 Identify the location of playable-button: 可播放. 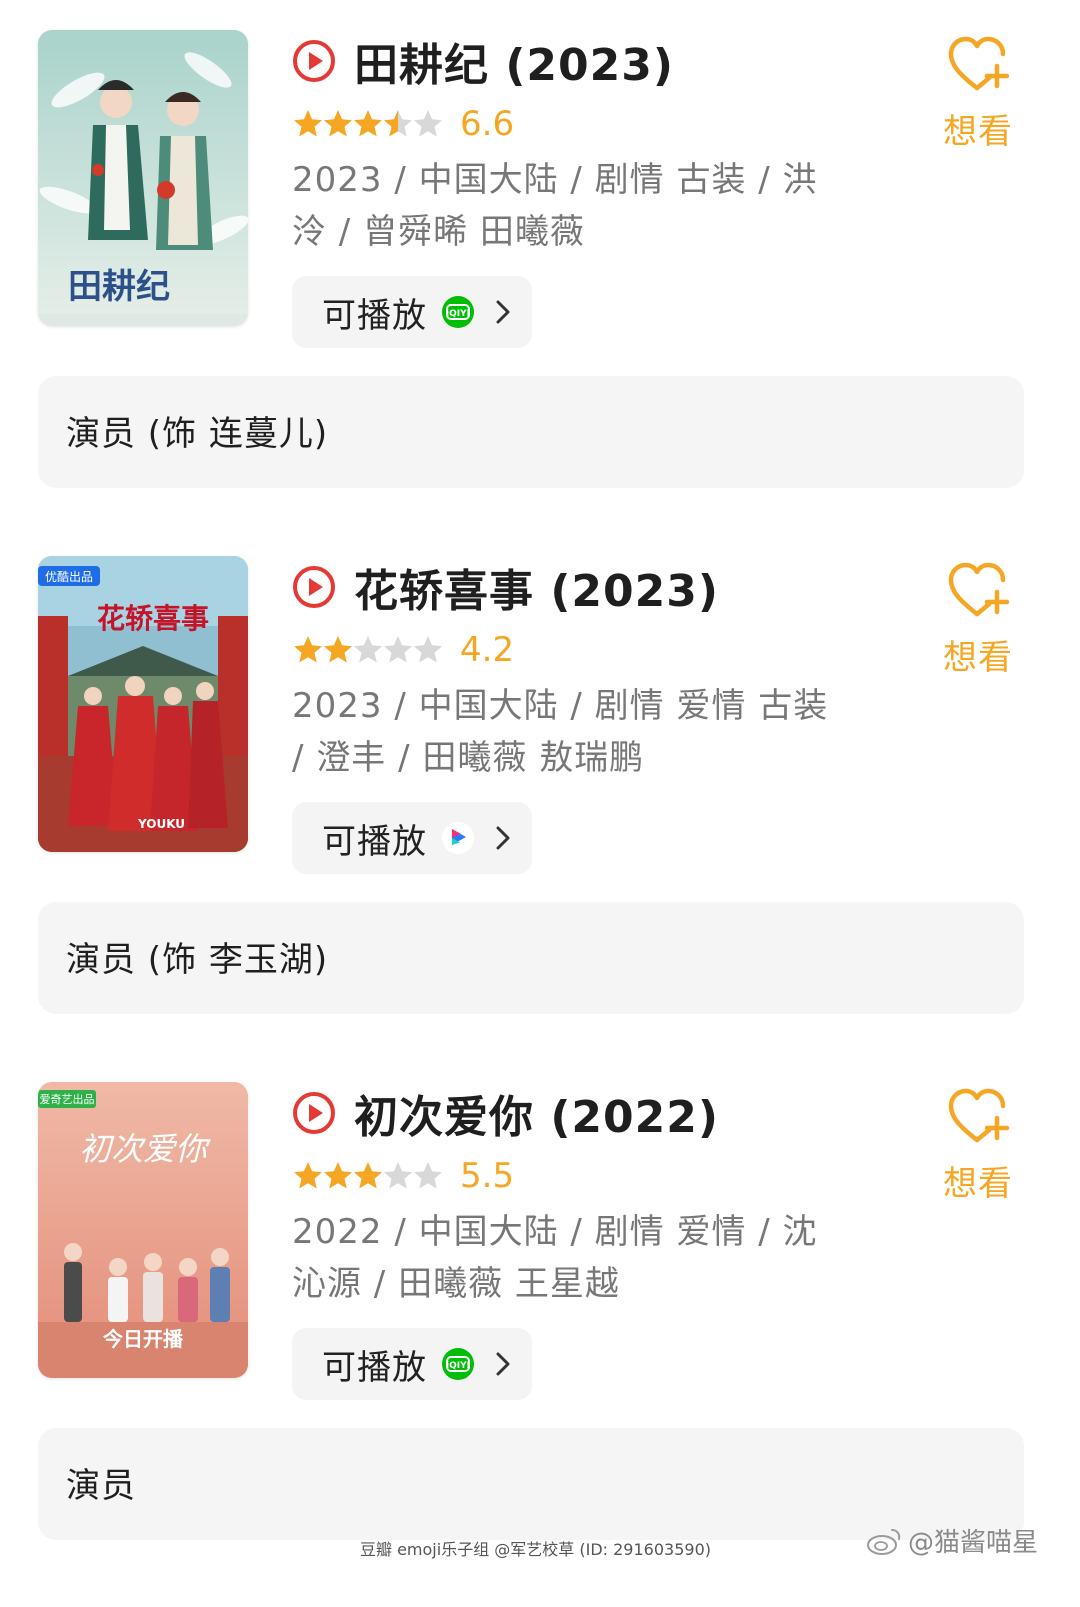
(412, 838).